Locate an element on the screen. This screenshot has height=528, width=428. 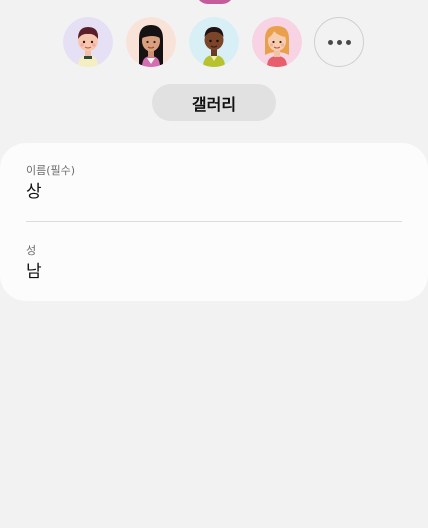
field-divider is located at coordinates (214, 221).